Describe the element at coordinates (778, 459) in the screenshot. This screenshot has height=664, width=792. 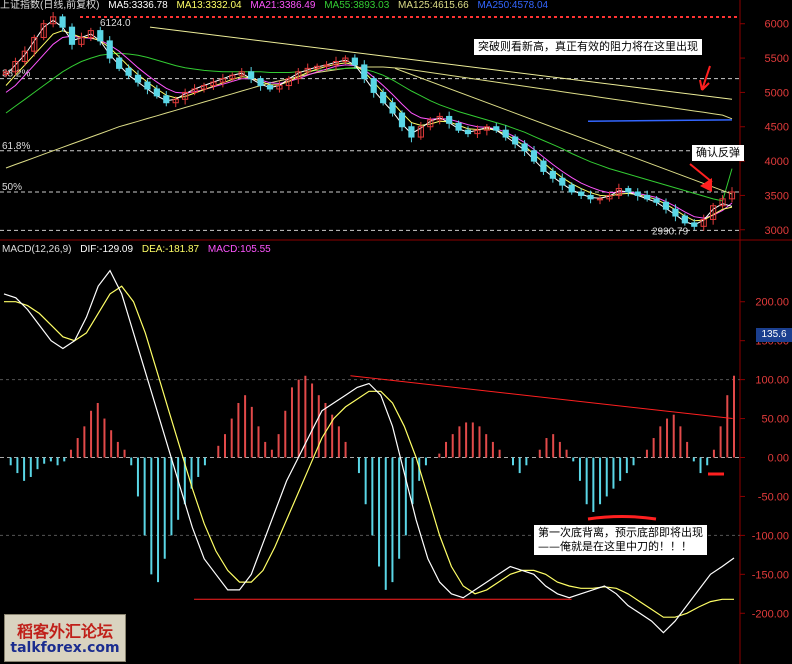
I see `macd-tick-label: 0.00` at that location.